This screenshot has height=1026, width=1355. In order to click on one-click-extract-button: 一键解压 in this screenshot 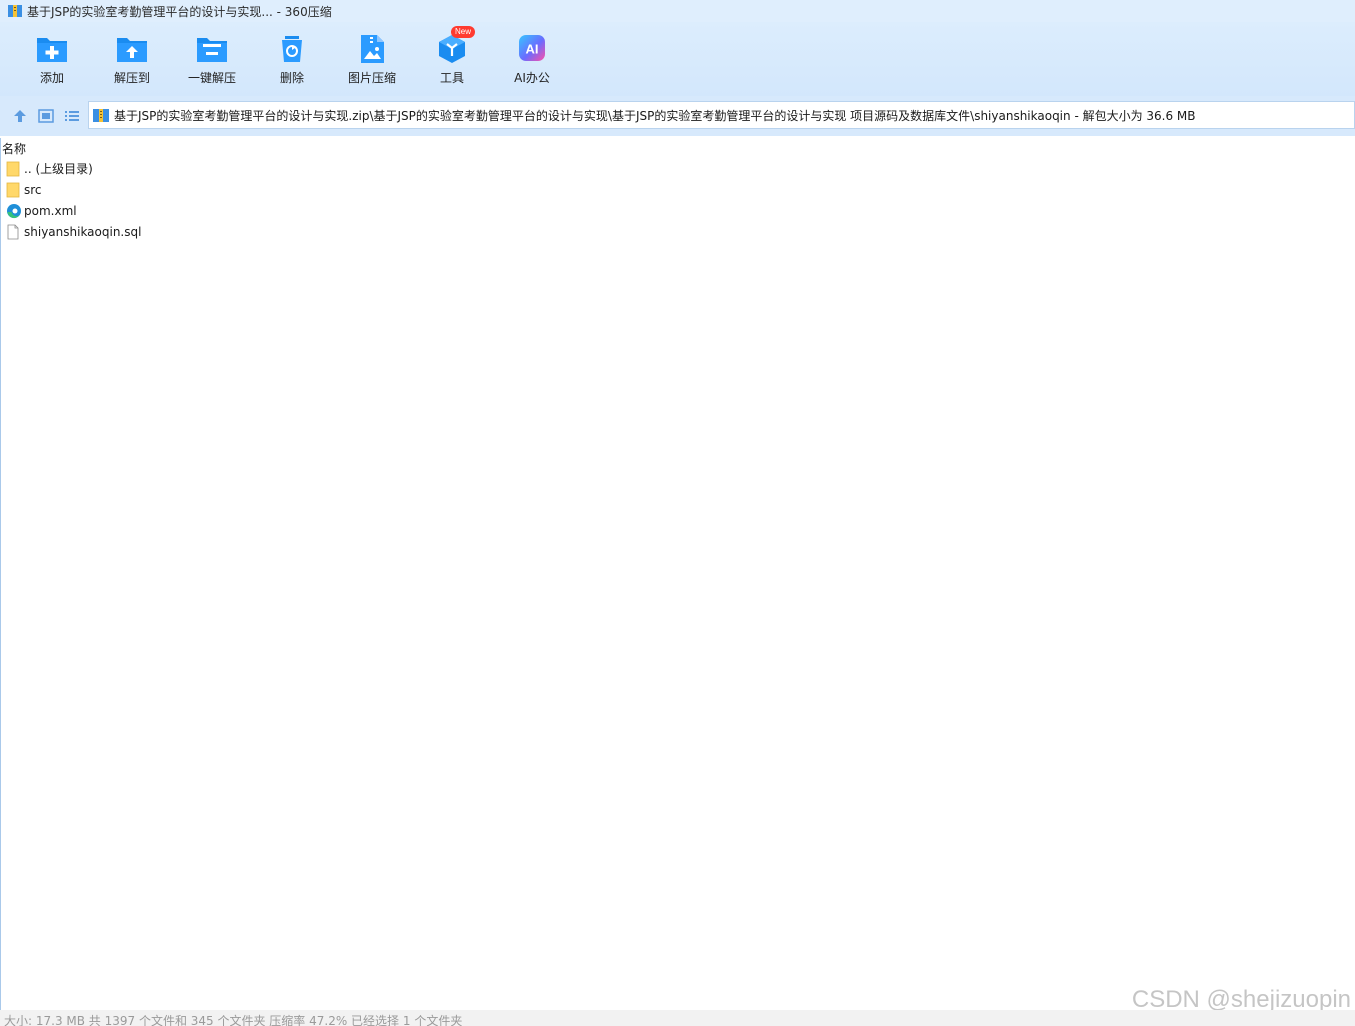, I will do `click(212, 61)`.